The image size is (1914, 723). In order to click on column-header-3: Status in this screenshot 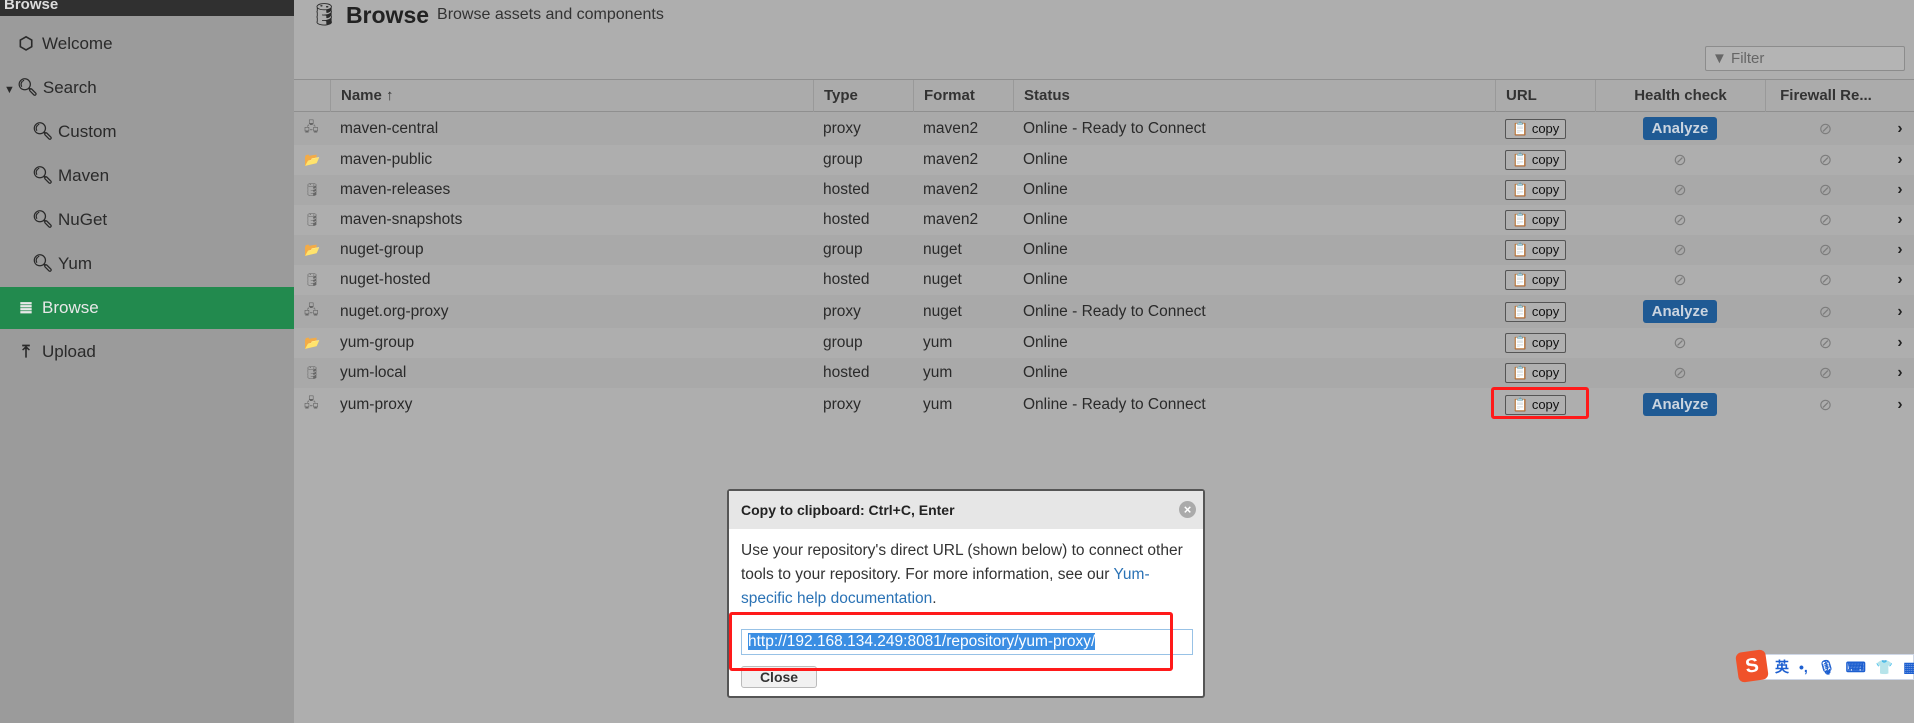, I will do `click(1254, 96)`.